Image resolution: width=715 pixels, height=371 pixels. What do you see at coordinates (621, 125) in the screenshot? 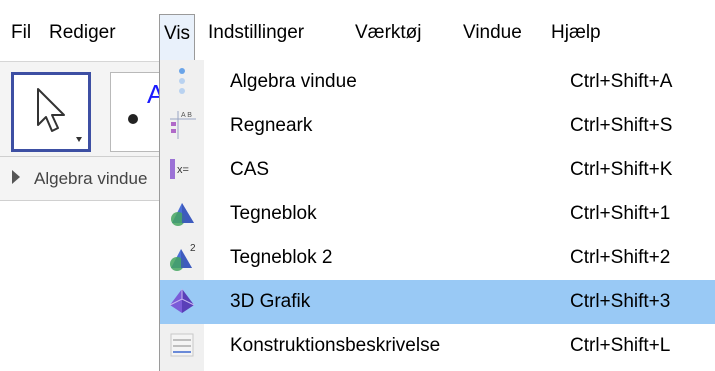
I see `menu-item-shortcut: Ctrl+Shift+S` at bounding box center [621, 125].